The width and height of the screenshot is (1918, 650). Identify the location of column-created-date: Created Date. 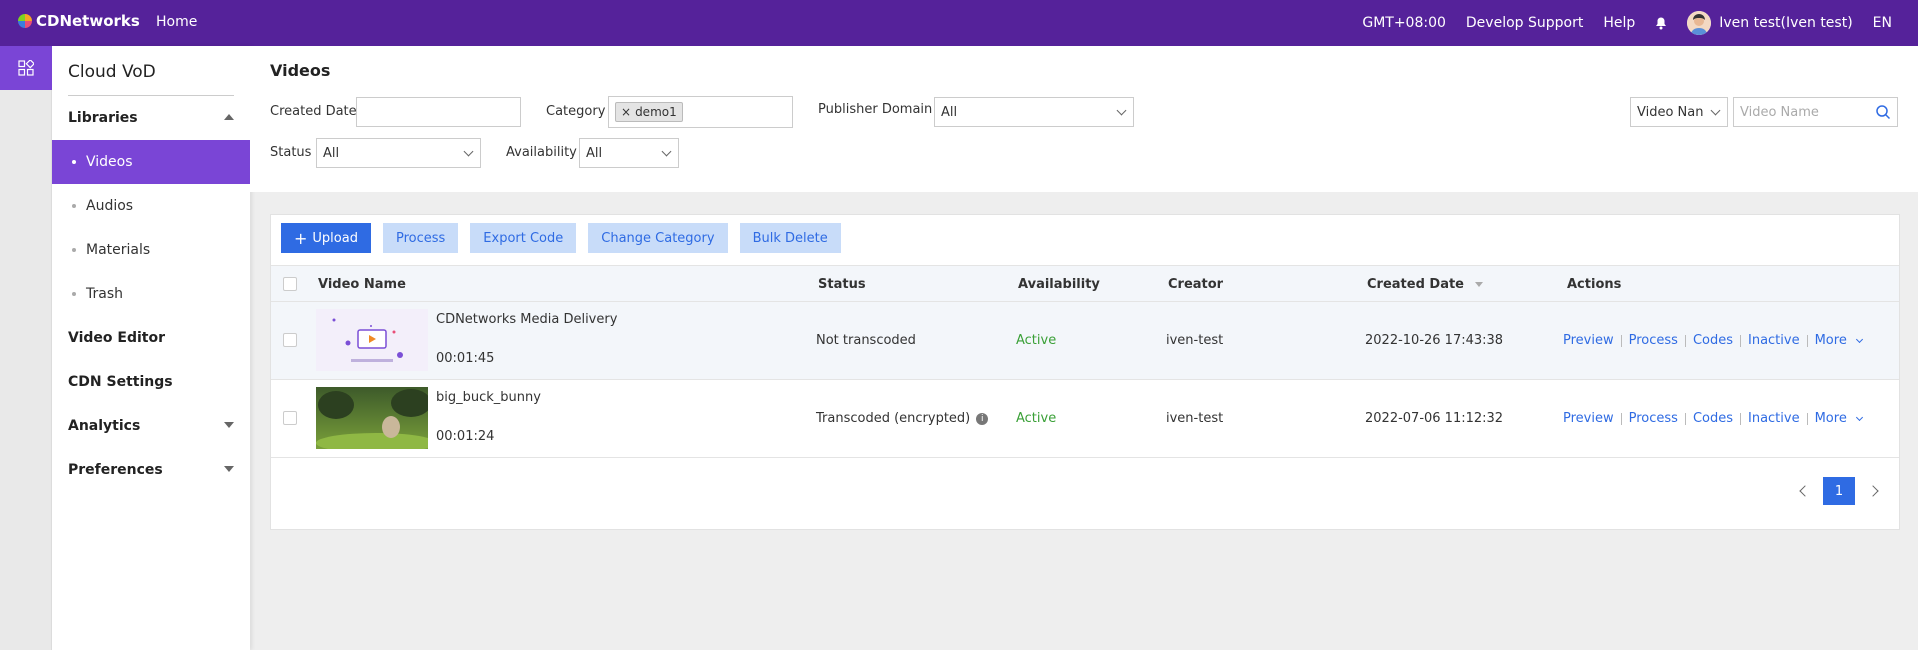
(1425, 284).